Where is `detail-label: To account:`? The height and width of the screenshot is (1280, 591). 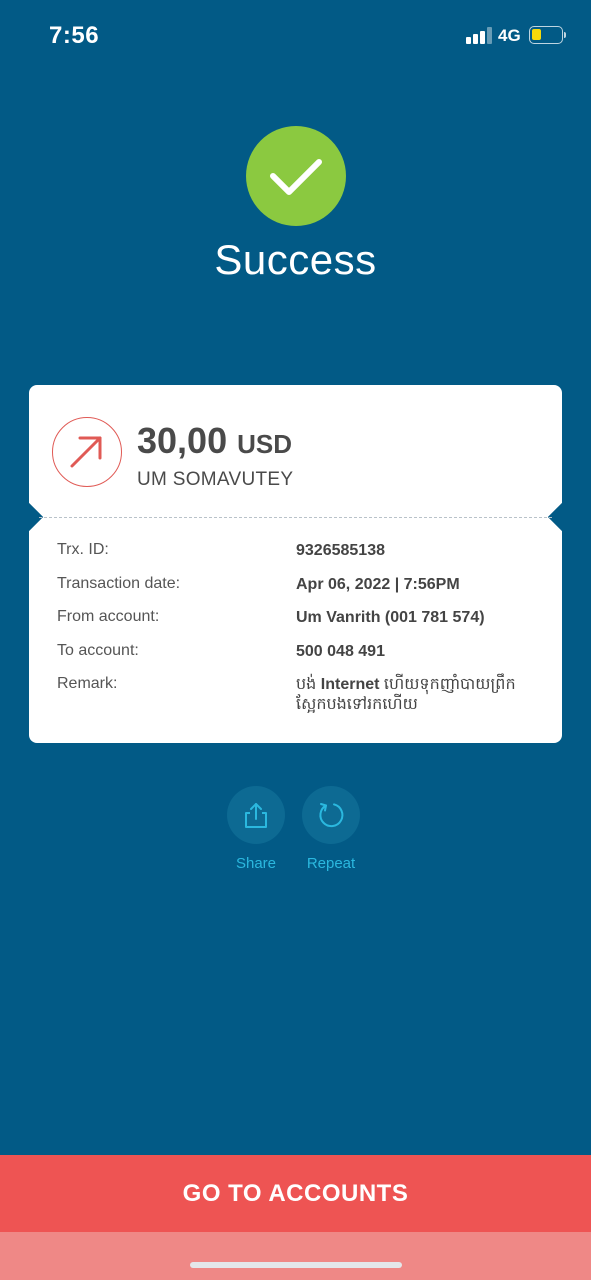 detail-label: To account: is located at coordinates (98, 650).